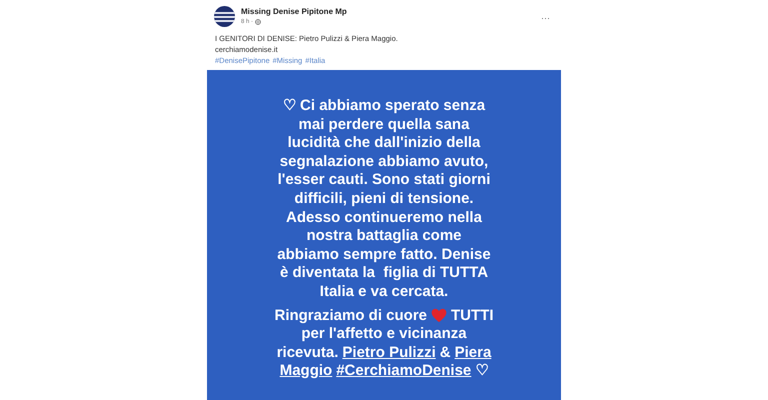 The height and width of the screenshot is (400, 768). Describe the element at coordinates (473, 353) in the screenshot. I see `mention-link: Piera` at that location.